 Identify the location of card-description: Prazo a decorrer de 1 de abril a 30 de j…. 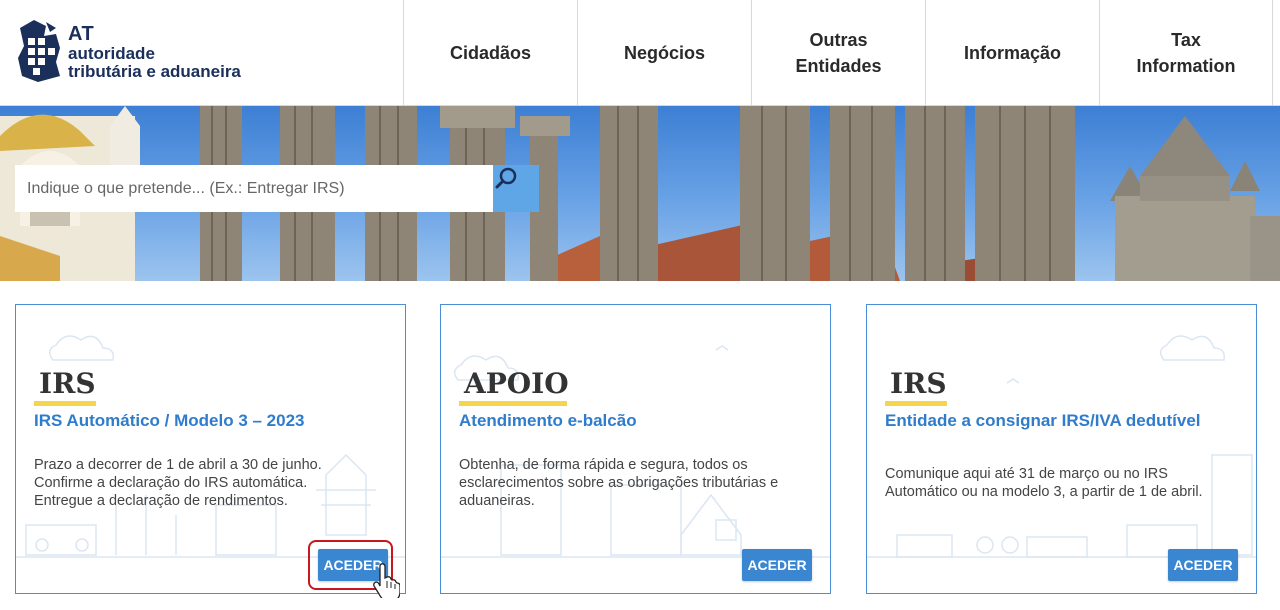
(178, 483).